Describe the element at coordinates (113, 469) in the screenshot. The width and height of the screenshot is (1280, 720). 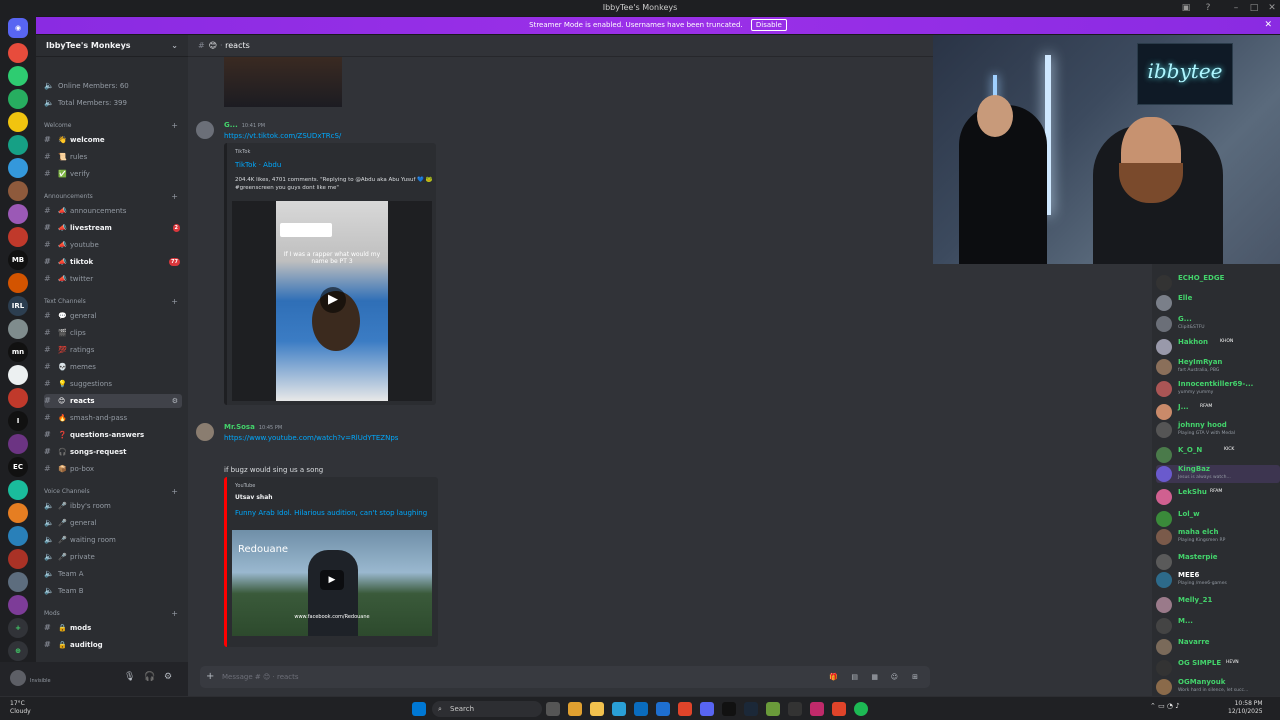
I see `channel-po-box: # 📦 po-box` at that location.